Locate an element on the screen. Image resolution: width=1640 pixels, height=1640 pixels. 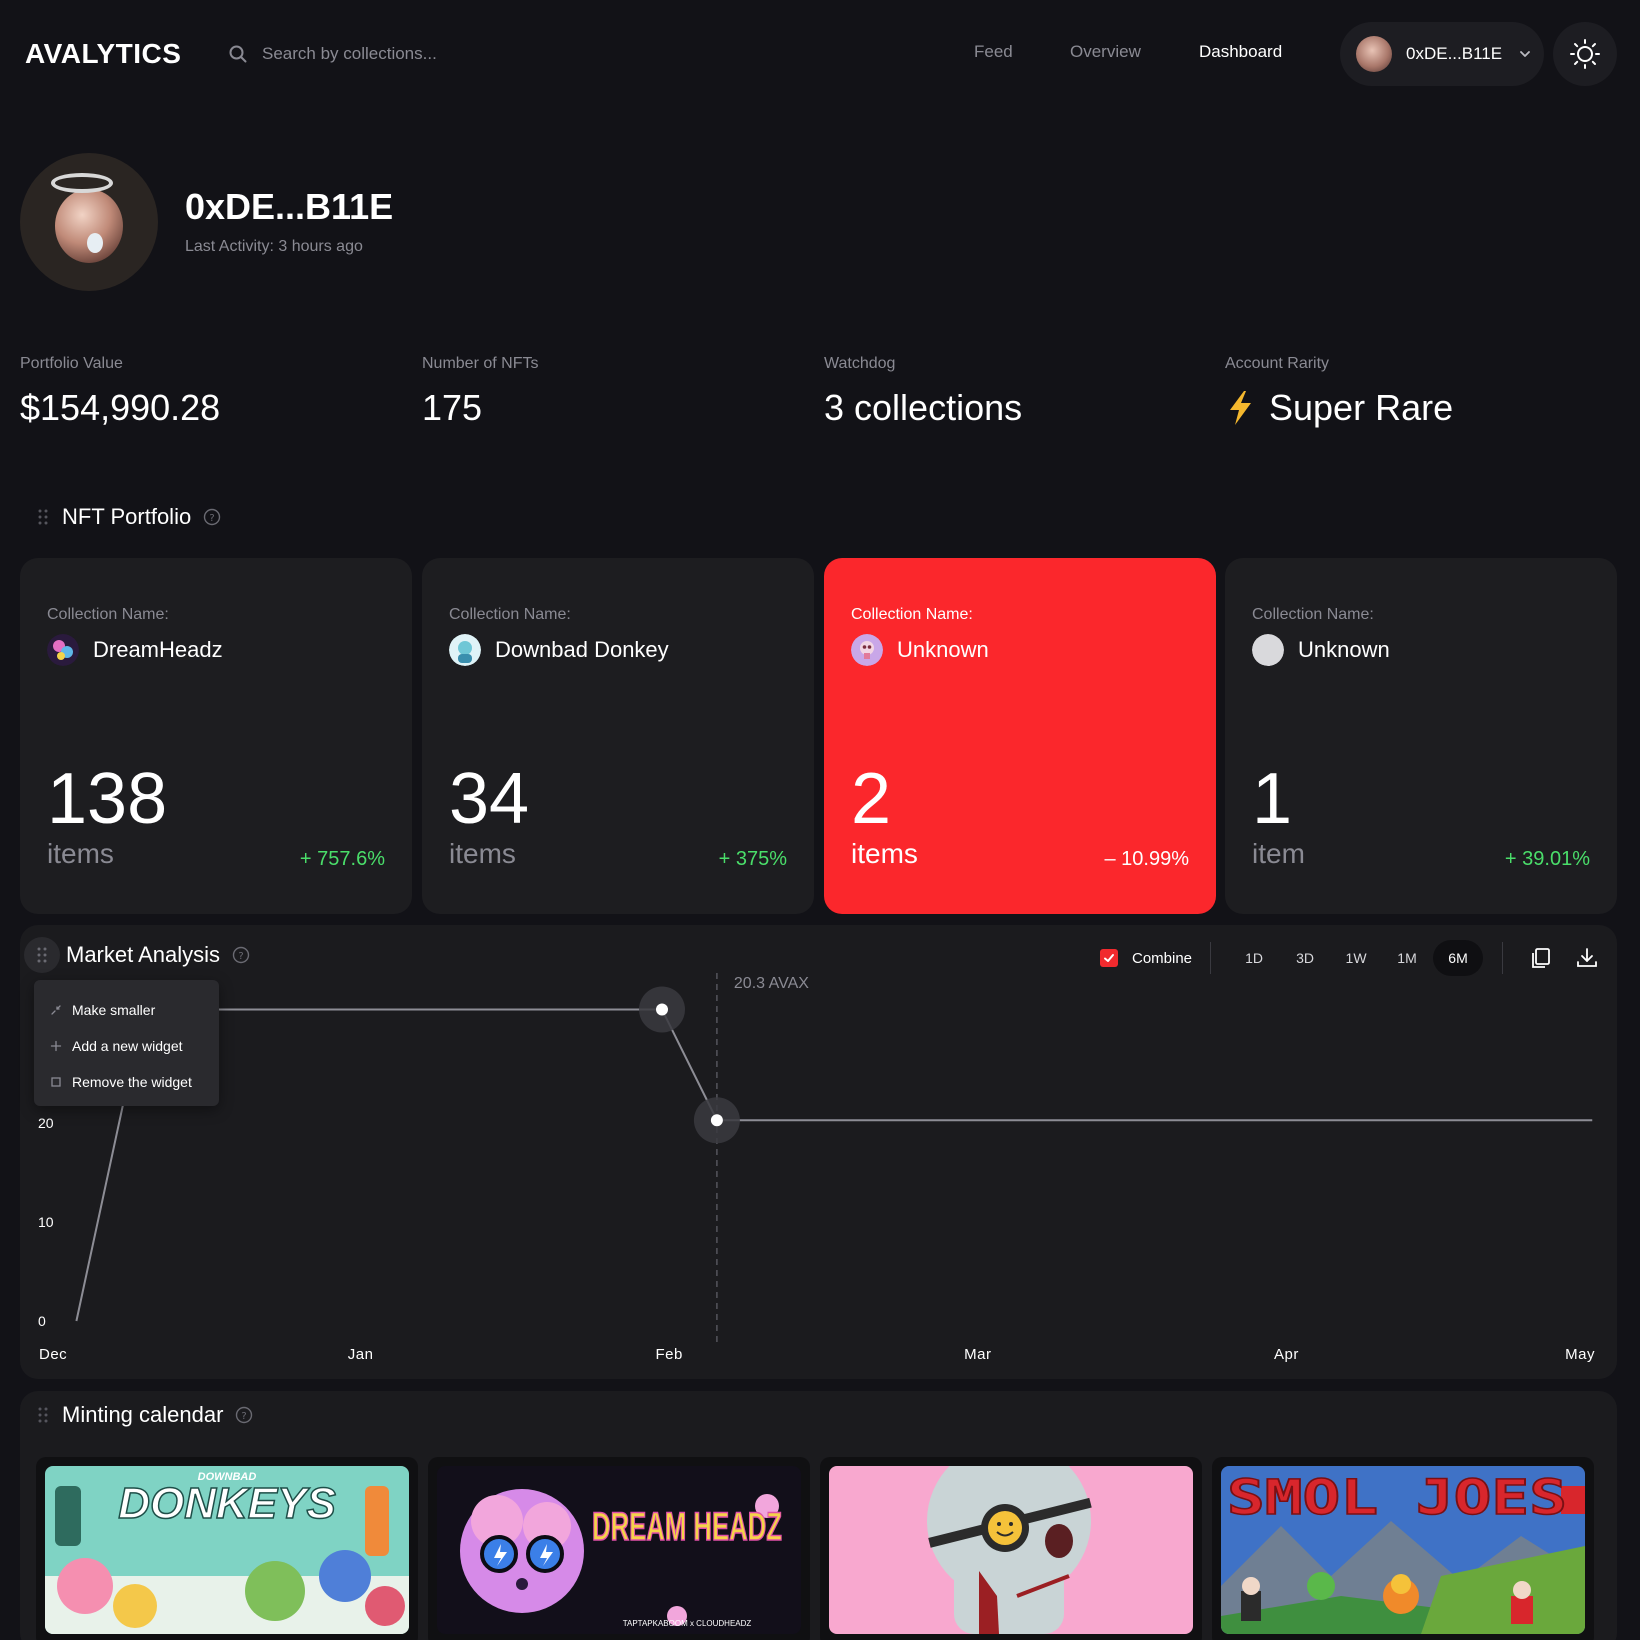
banner-title: DONKEYS is located at coordinates (227, 1503).